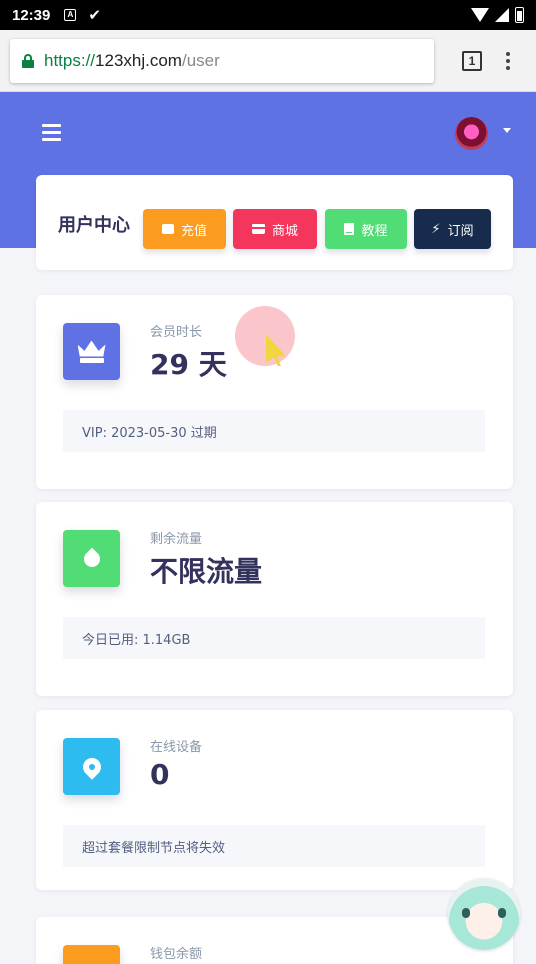  I want to click on devices-icon-box, so click(91, 766).